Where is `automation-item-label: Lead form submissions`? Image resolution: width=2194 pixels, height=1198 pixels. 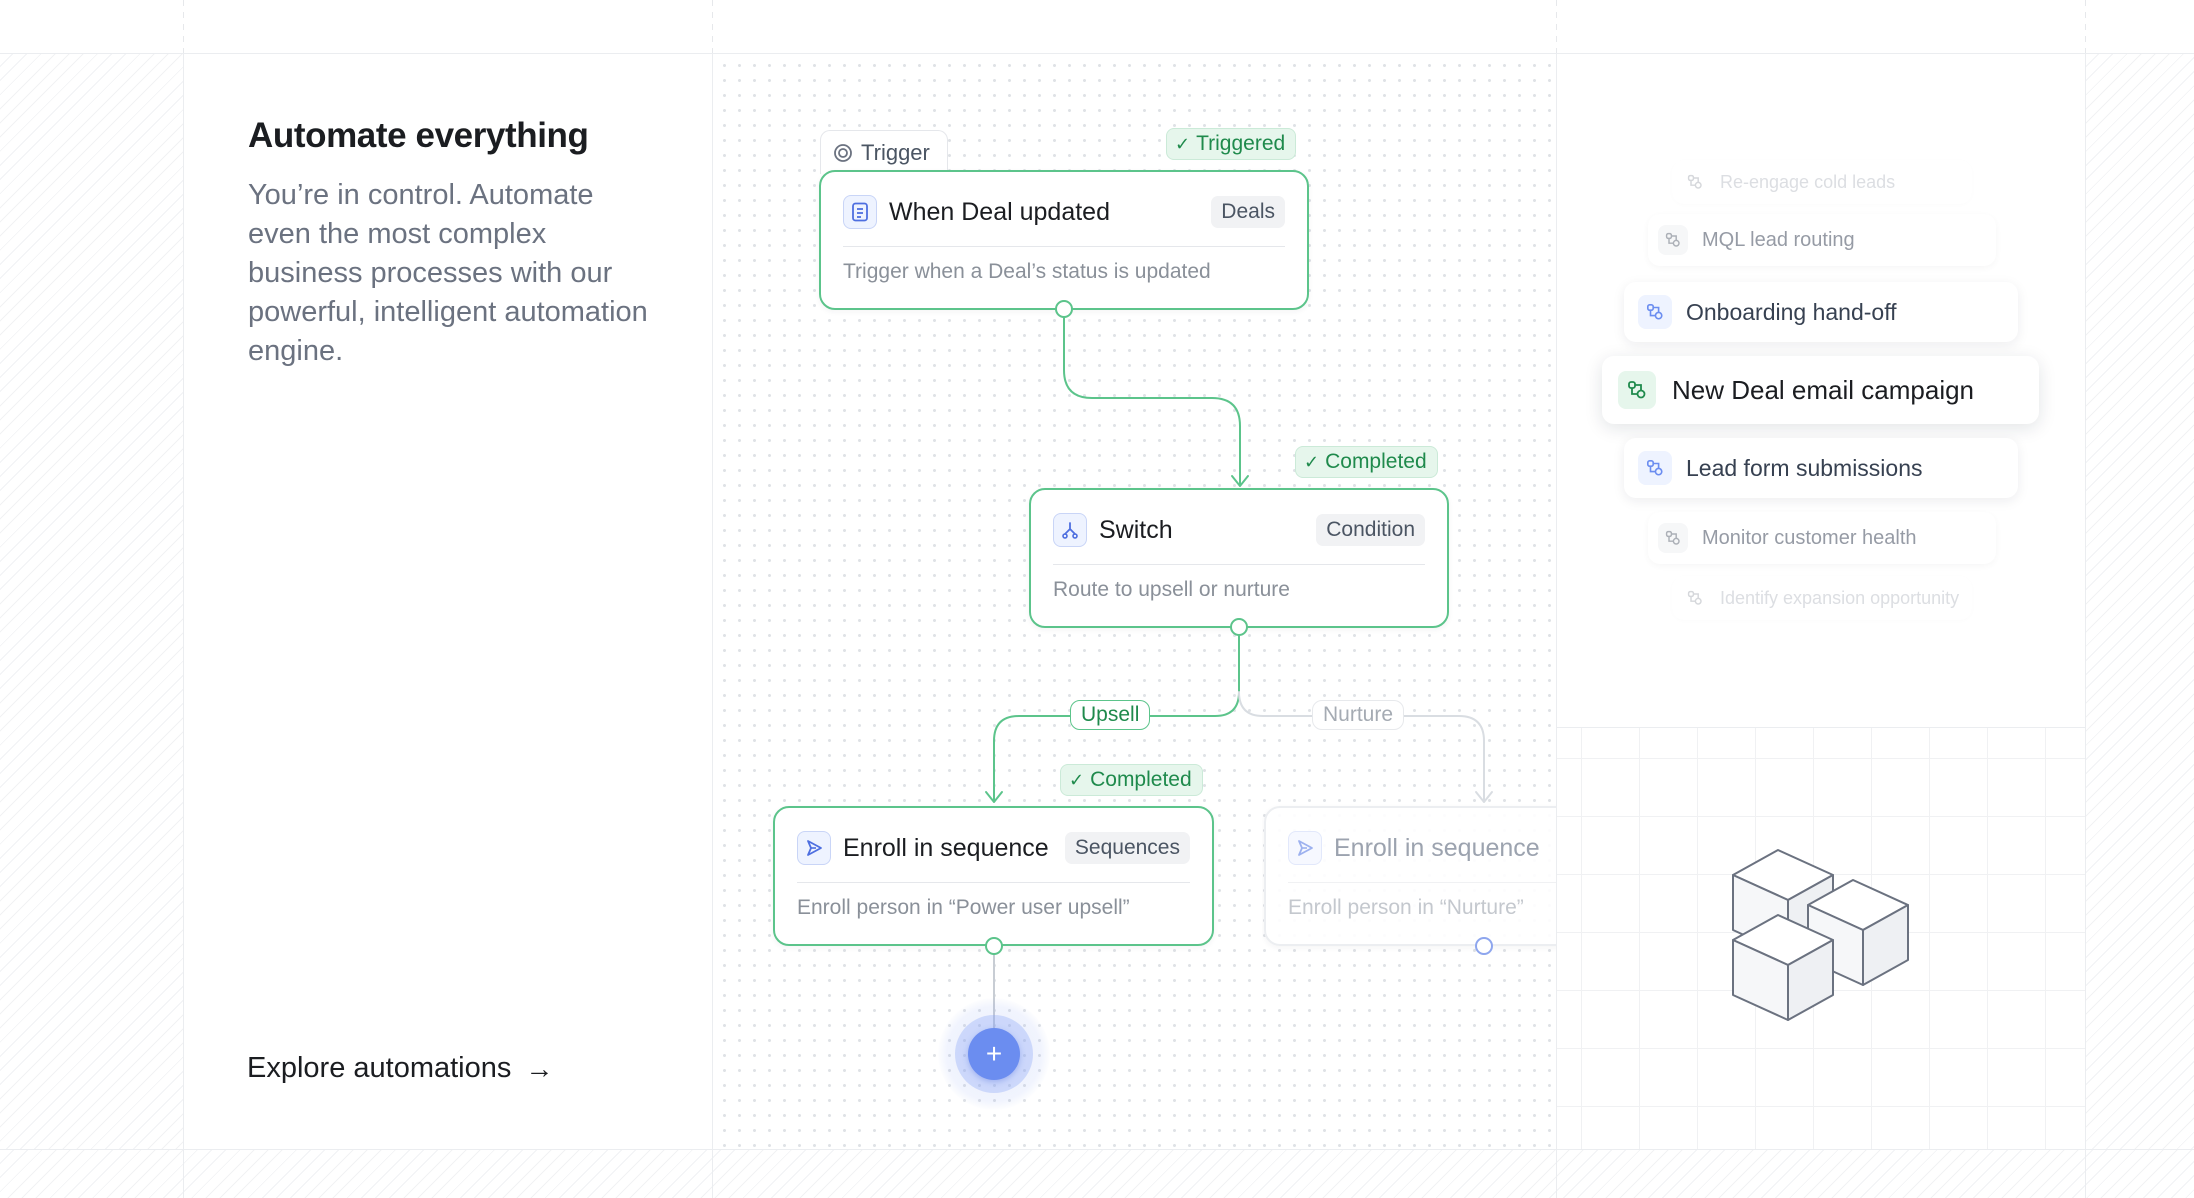 automation-item-label: Lead form submissions is located at coordinates (1804, 467).